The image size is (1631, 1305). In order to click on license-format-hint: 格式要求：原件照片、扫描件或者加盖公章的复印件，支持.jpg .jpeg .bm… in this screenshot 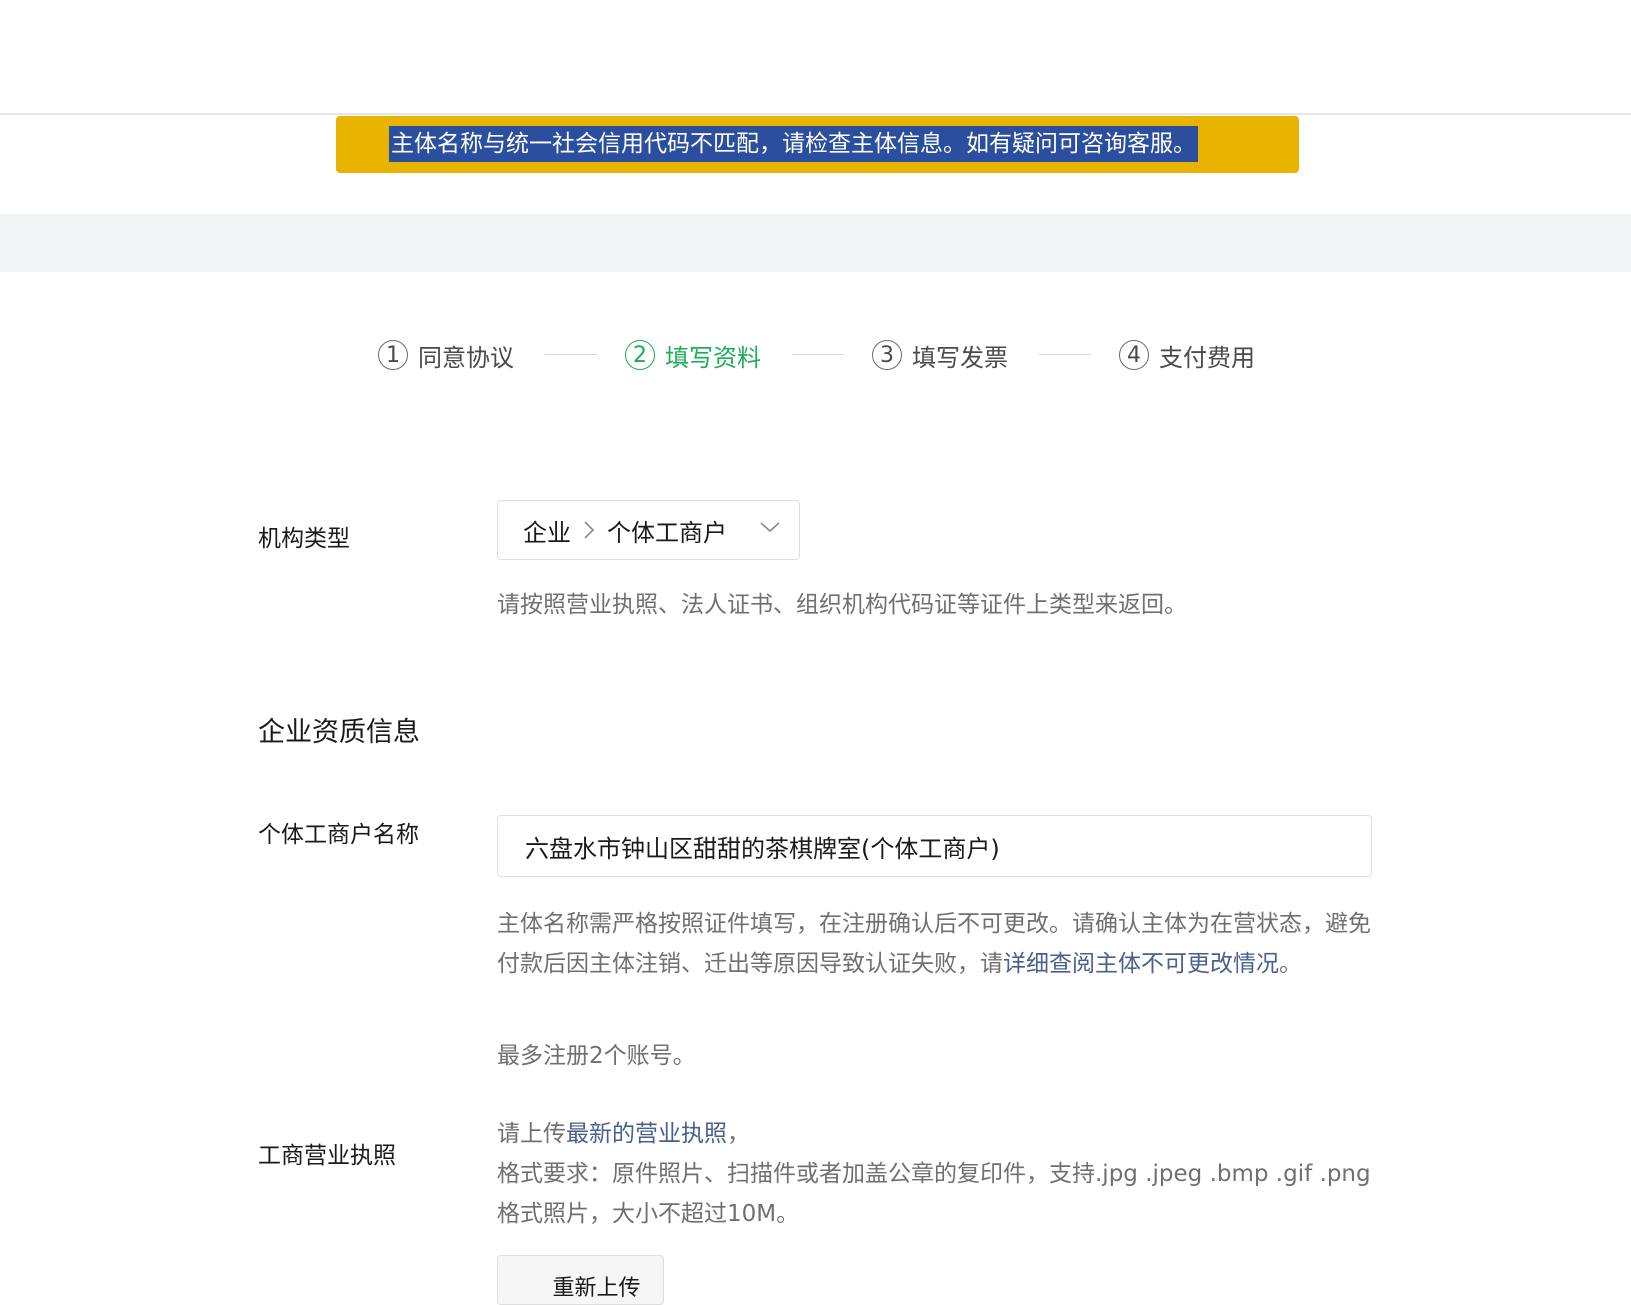, I will do `click(934, 1194)`.